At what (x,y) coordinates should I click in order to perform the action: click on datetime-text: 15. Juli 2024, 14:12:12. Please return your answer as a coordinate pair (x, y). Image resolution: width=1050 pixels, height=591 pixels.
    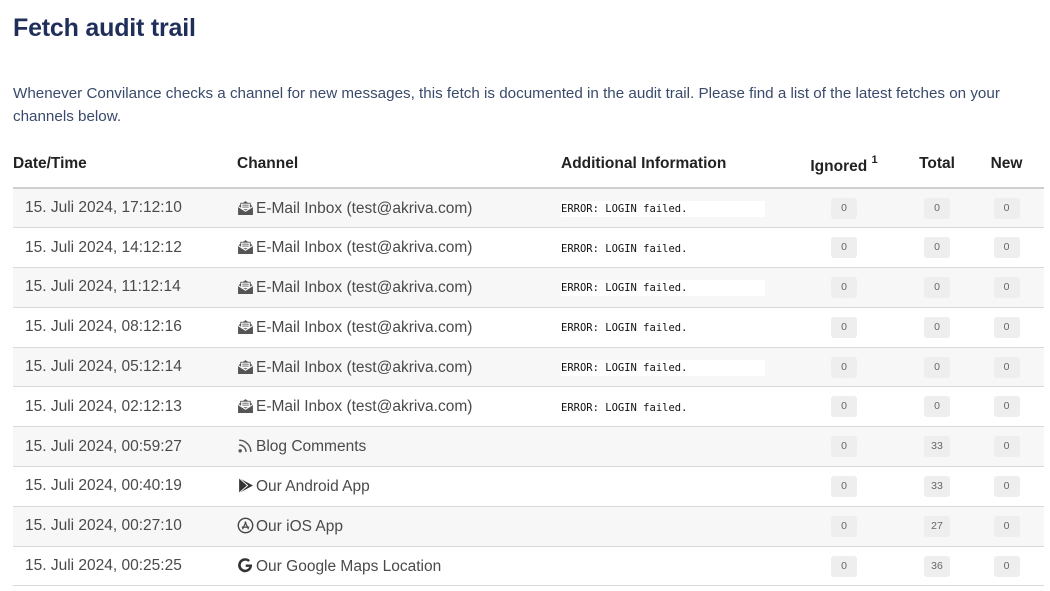
    Looking at the image, I should click on (103, 247).